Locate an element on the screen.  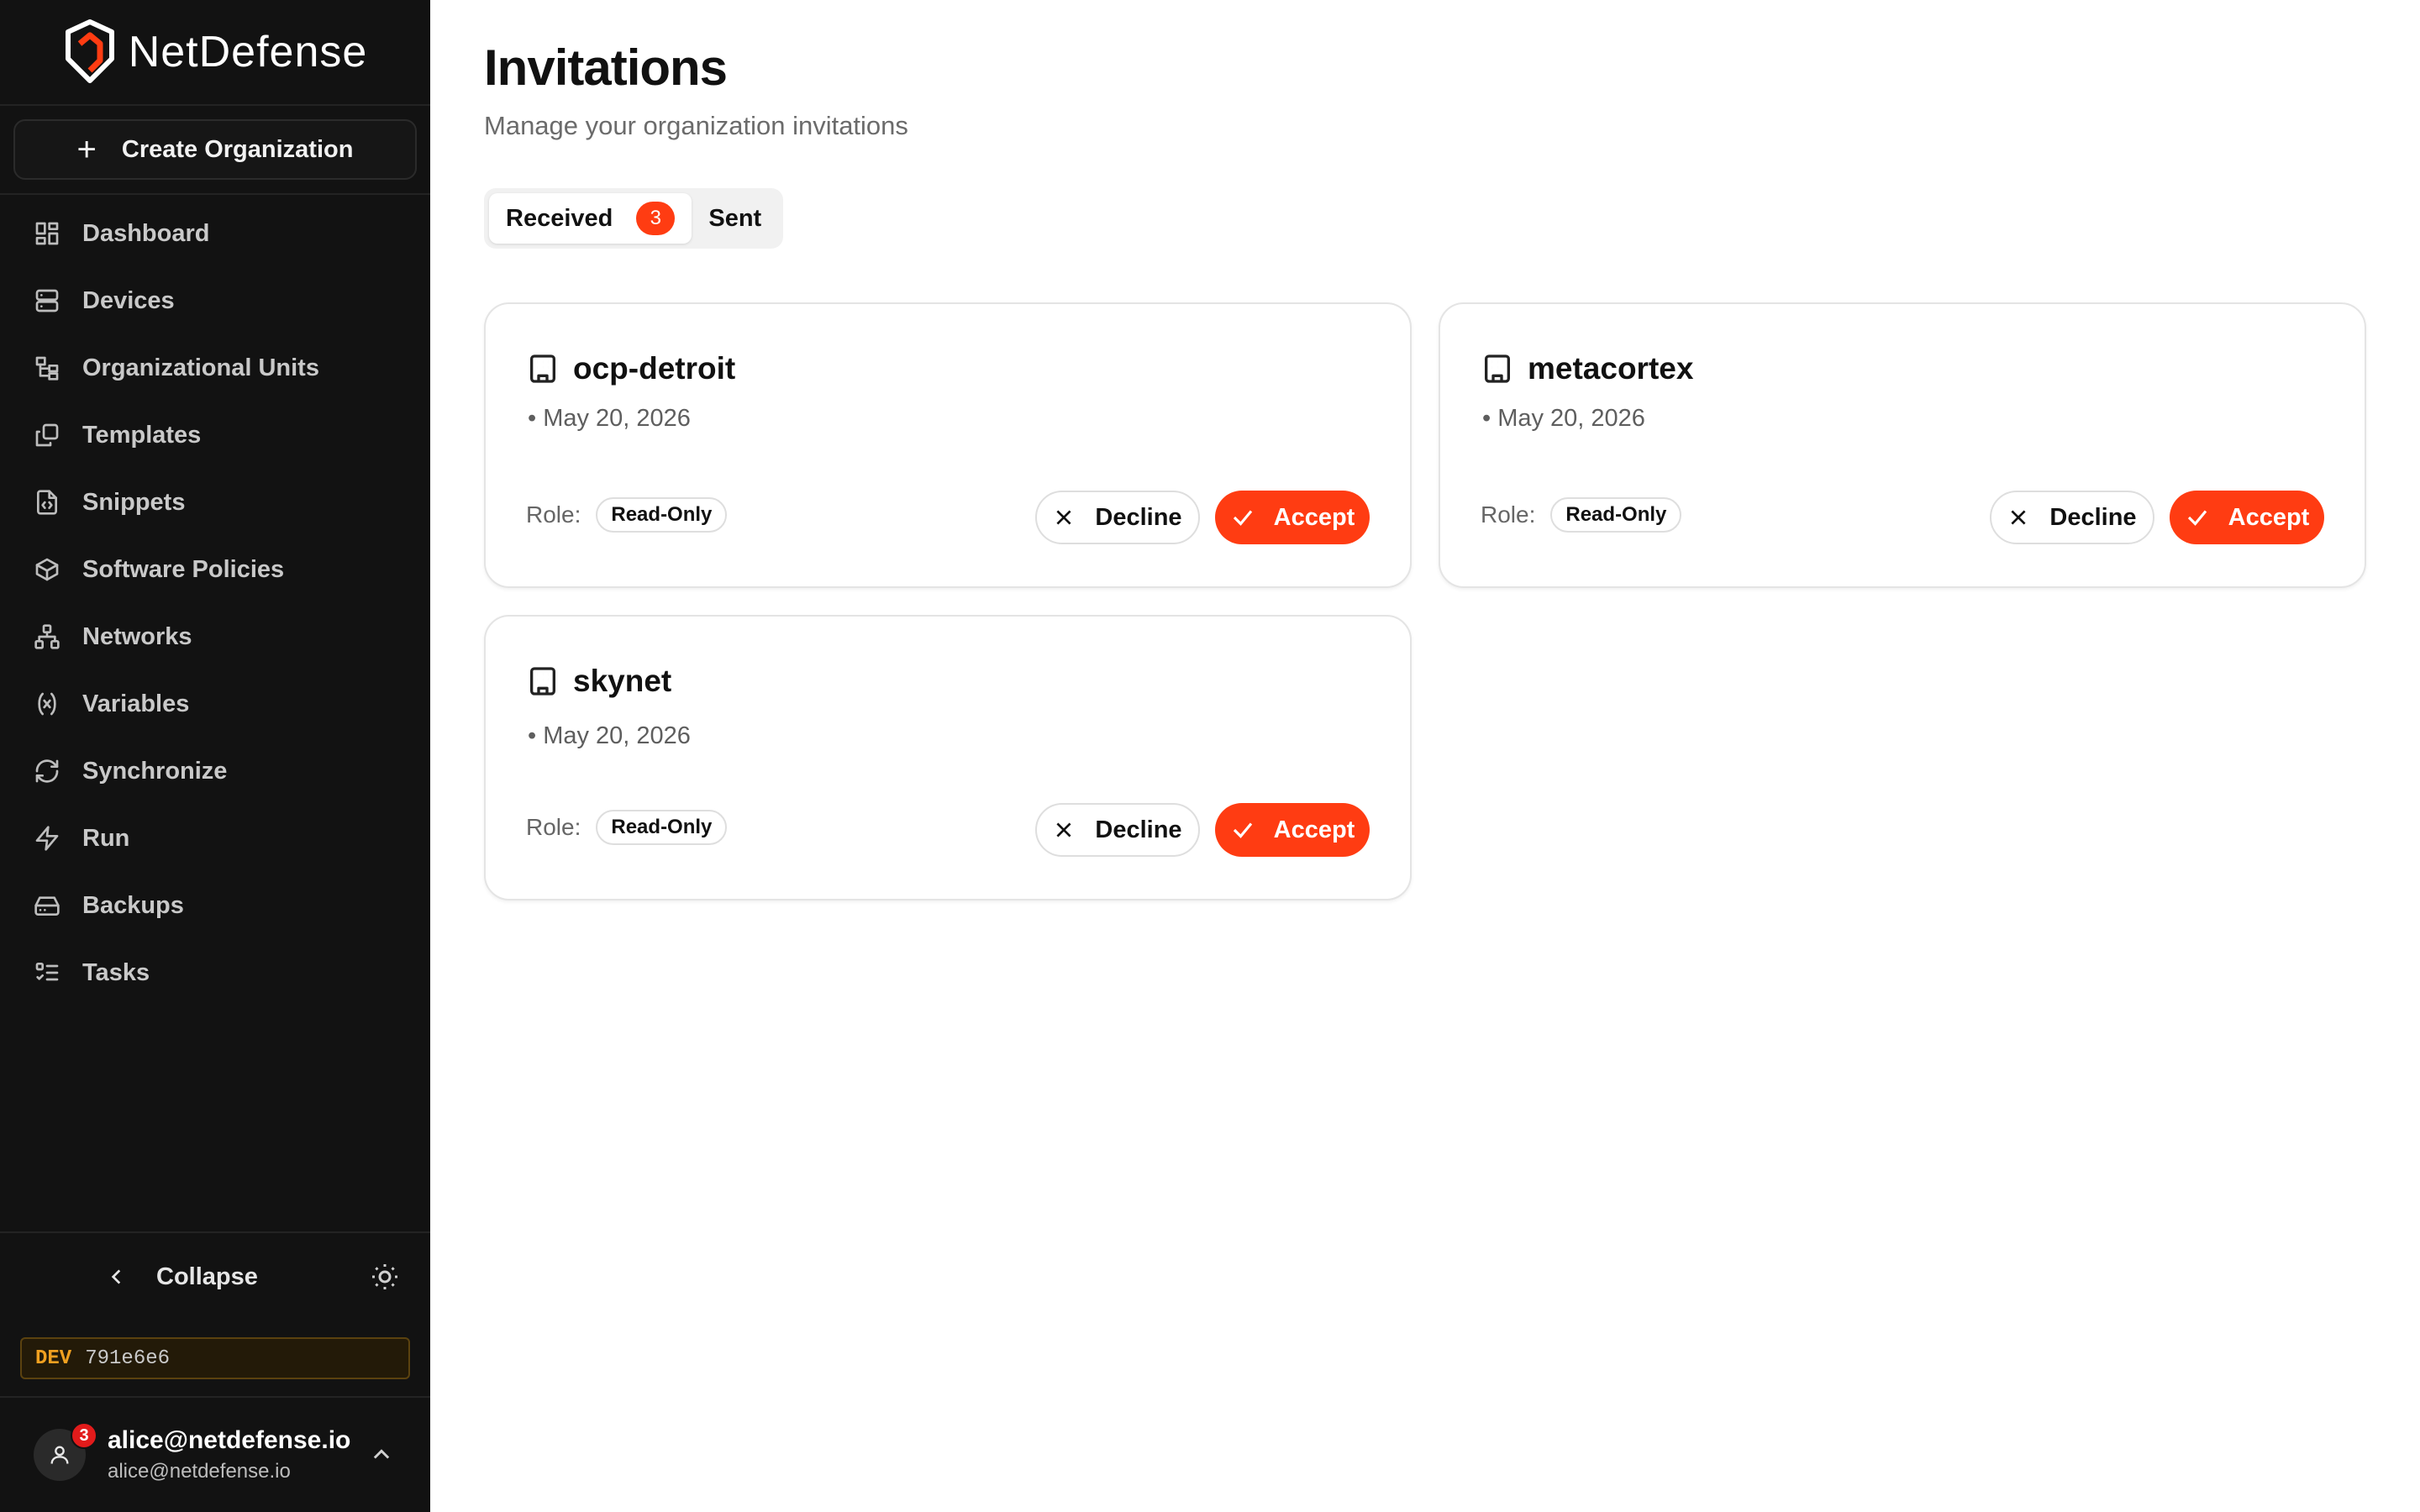
sidebar-item-label: Run is located at coordinates (106, 838).